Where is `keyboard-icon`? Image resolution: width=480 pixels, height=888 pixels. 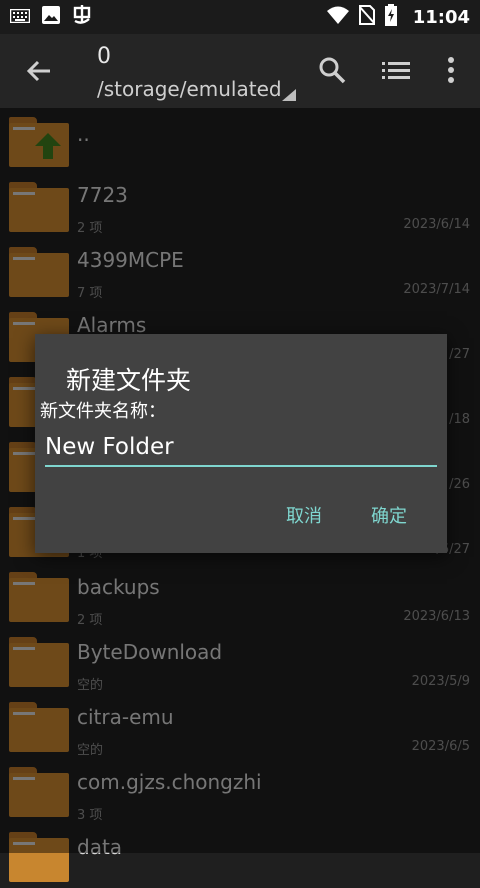 keyboard-icon is located at coordinates (20, 17).